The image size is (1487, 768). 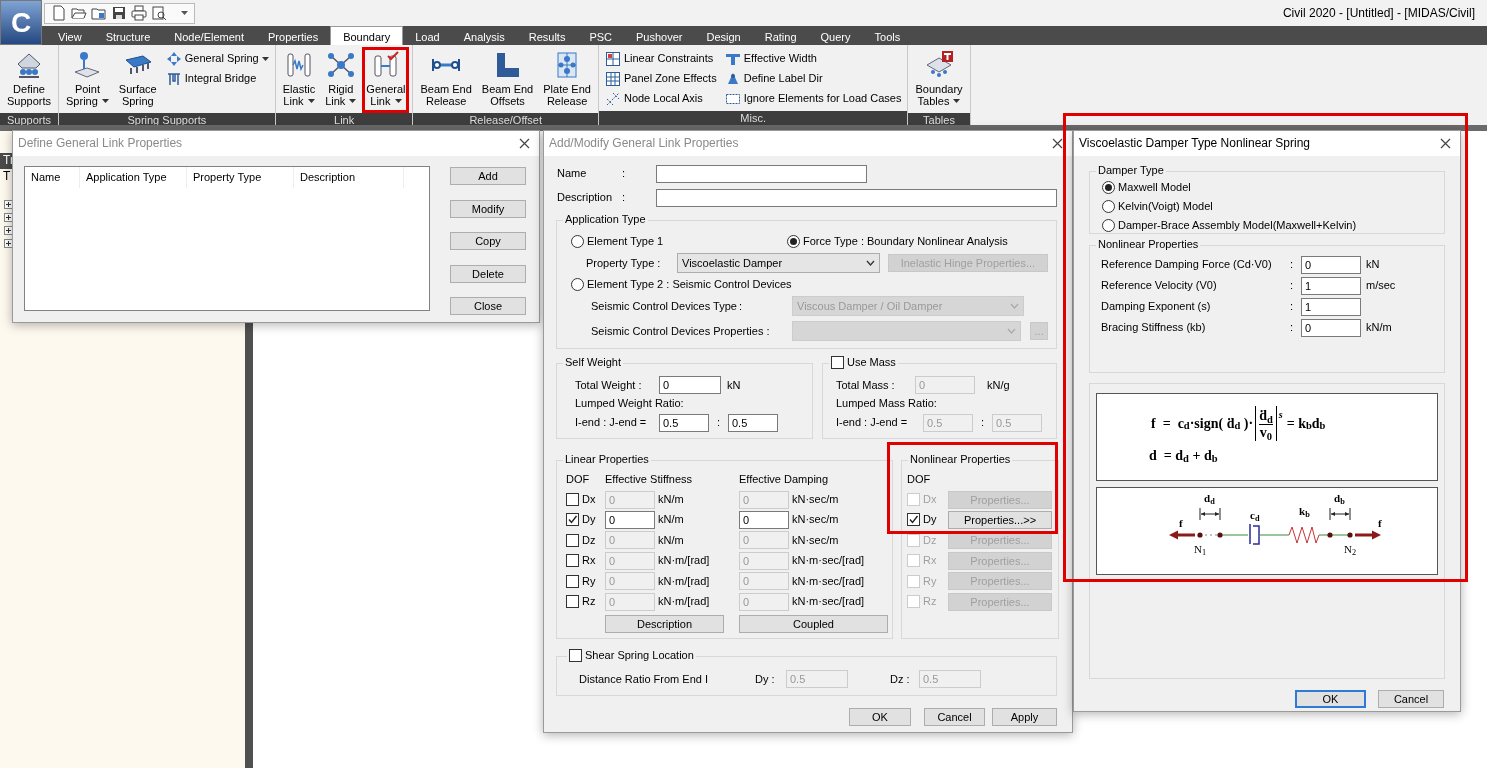 I want to click on ribbon-tab: Rating, so click(x=780, y=35).